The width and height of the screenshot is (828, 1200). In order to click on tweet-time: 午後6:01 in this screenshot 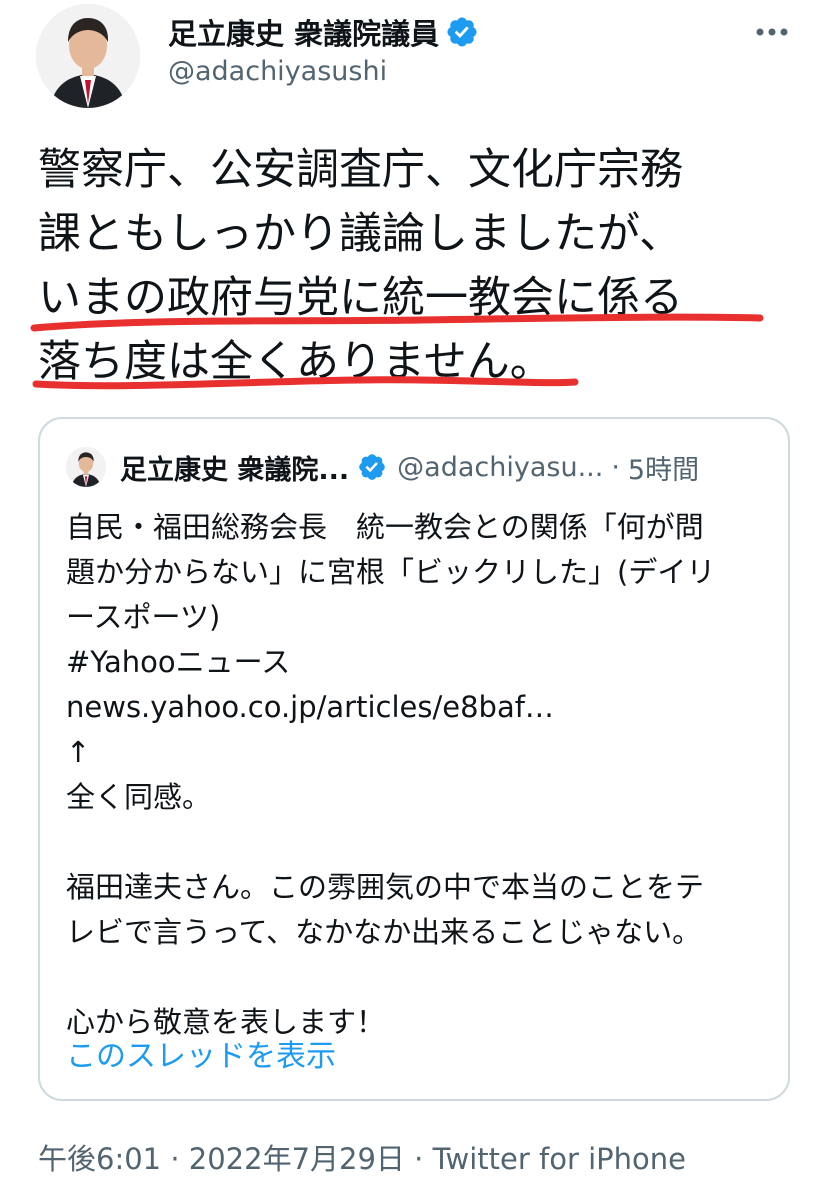, I will do `click(99, 1159)`.